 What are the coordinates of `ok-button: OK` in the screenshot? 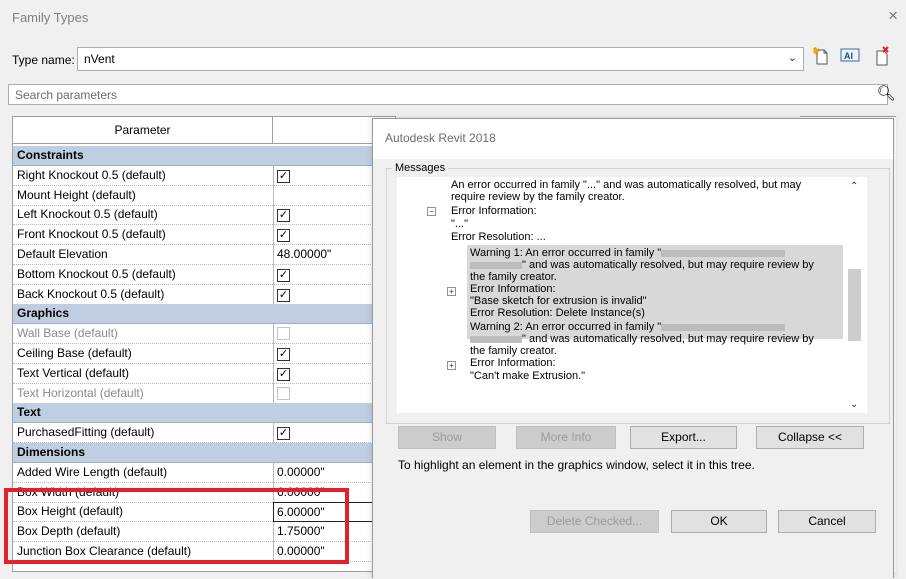 It's located at (719, 521).